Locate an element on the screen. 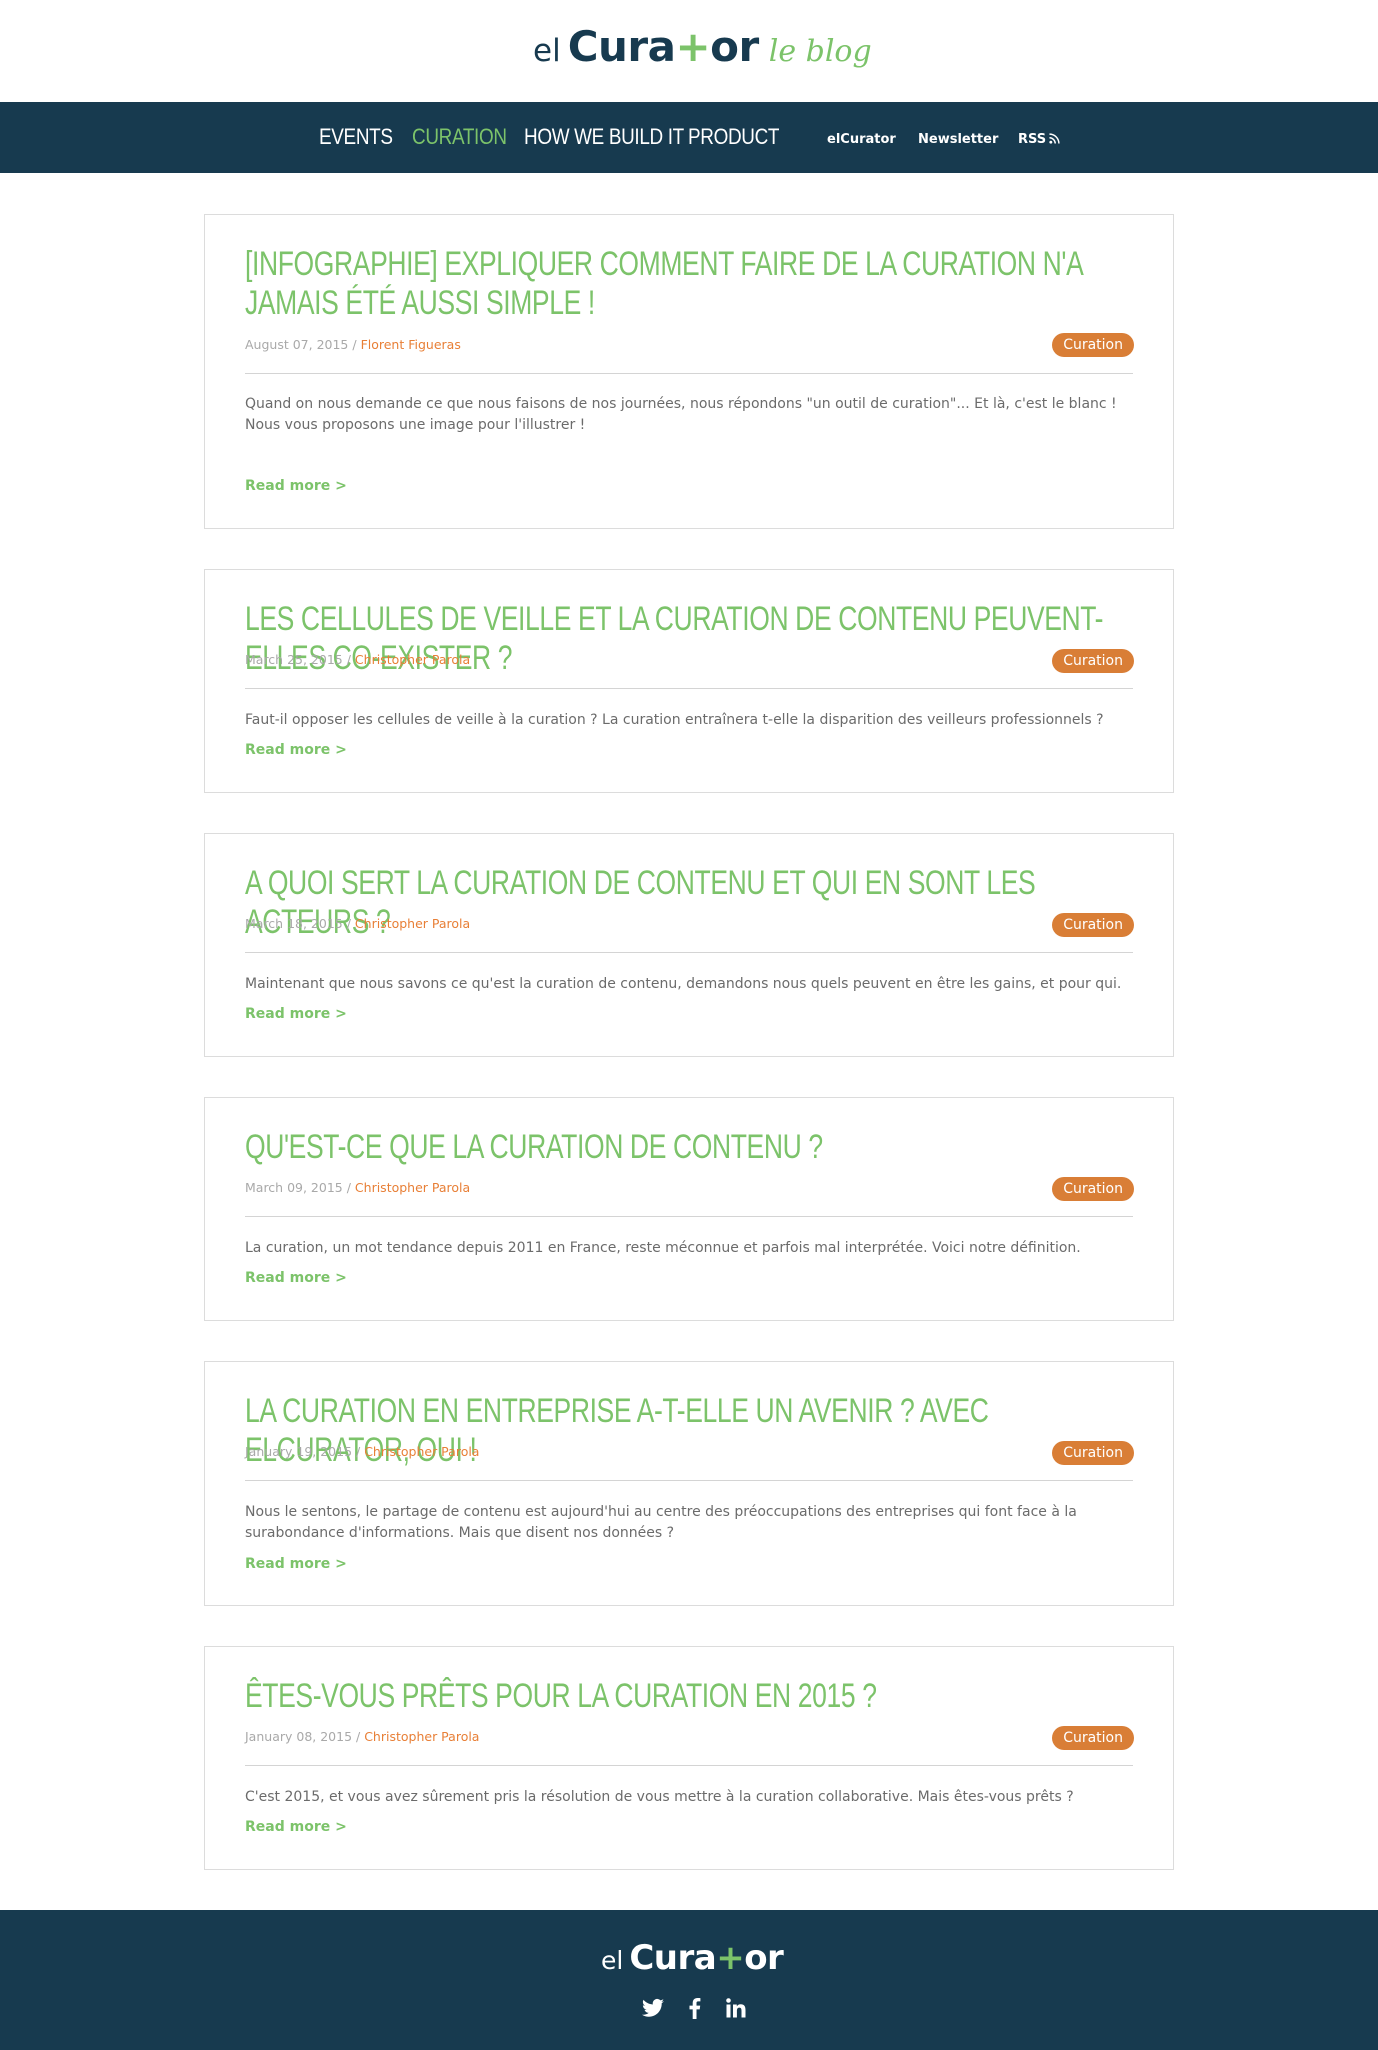 The image size is (1378, 2050). linkedin-icon is located at coordinates (736, 2008).